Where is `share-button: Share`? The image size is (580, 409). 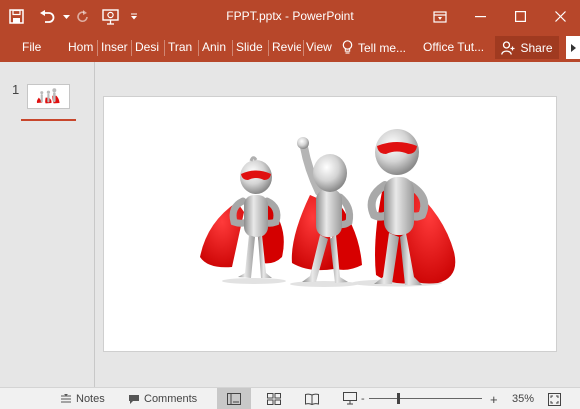
share-button: Share is located at coordinates (527, 47).